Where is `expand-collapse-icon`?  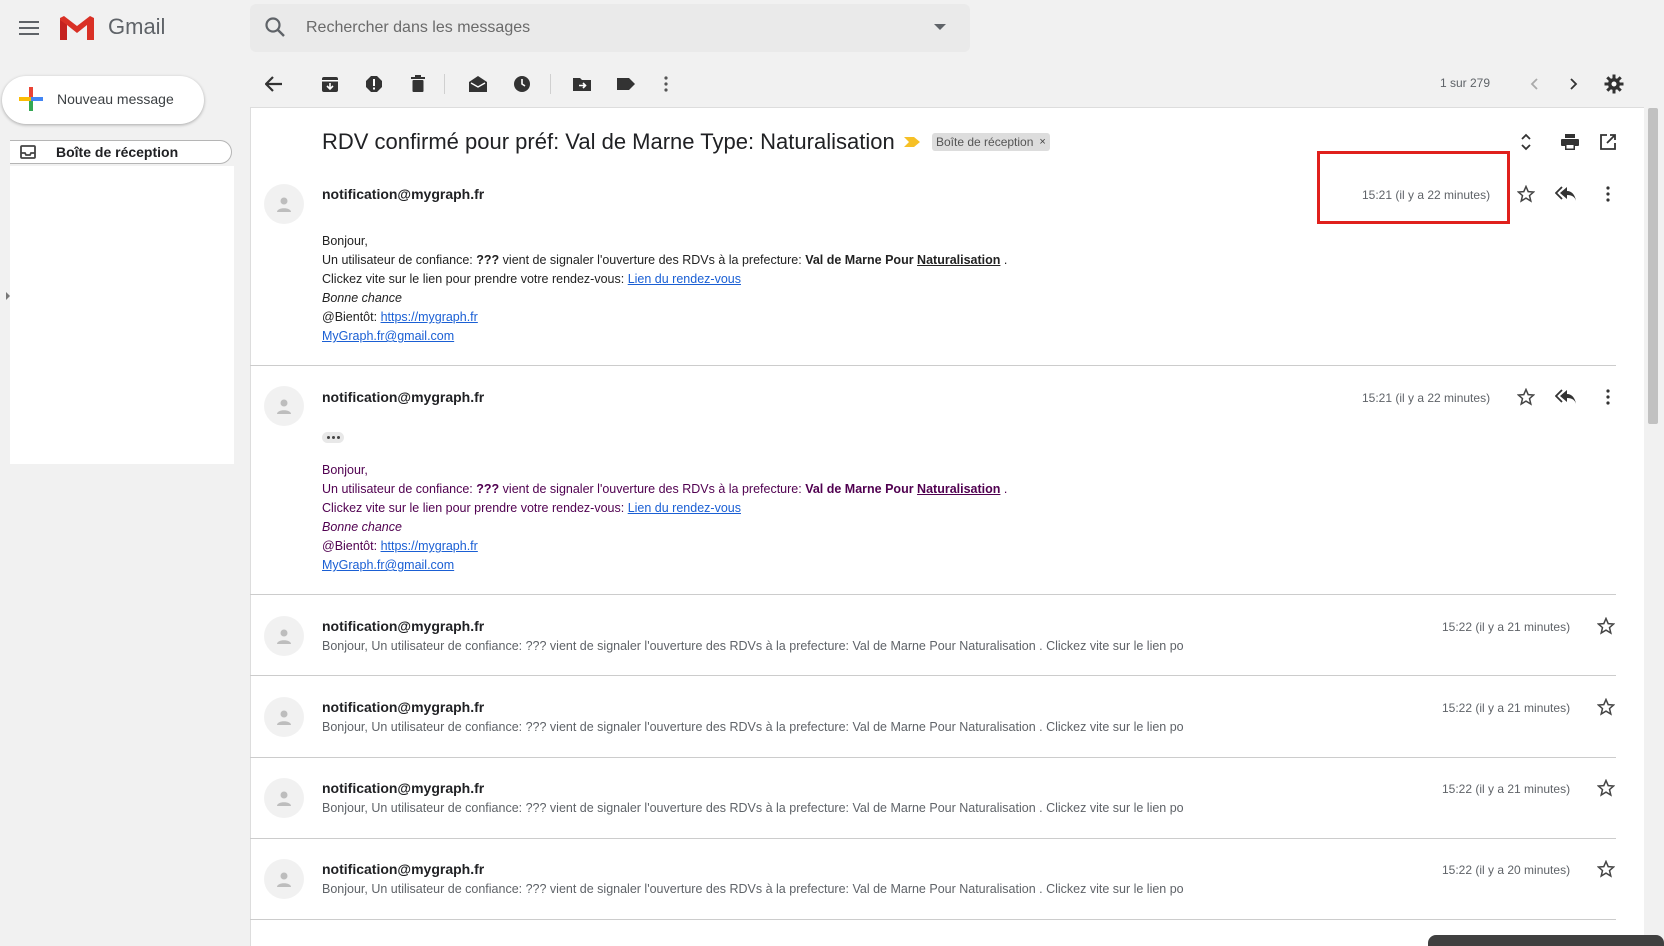
expand-collapse-icon is located at coordinates (1526, 142).